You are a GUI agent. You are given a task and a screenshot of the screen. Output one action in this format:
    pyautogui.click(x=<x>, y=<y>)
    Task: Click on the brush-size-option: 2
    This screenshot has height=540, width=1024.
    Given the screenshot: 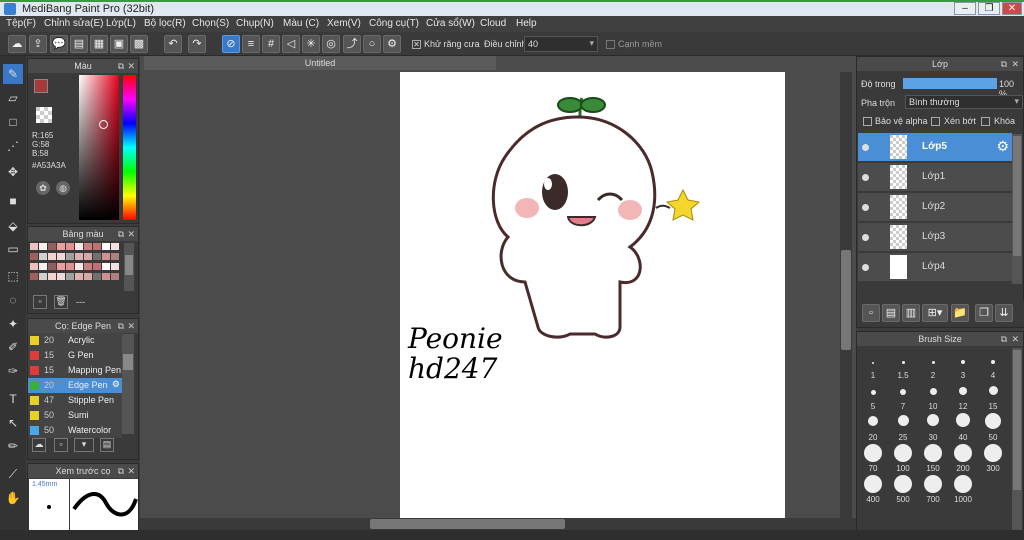 What is the action you would take?
    pyautogui.click(x=933, y=365)
    